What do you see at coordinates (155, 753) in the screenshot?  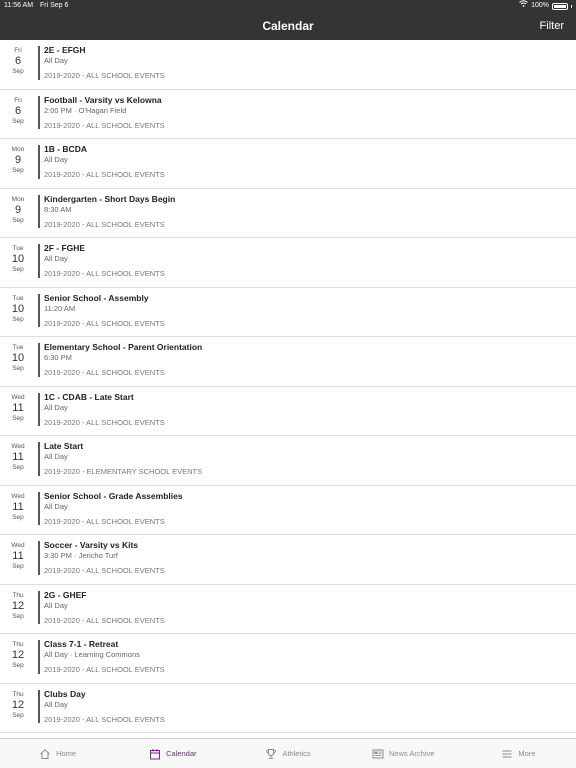 I see `calendar-icon` at bounding box center [155, 753].